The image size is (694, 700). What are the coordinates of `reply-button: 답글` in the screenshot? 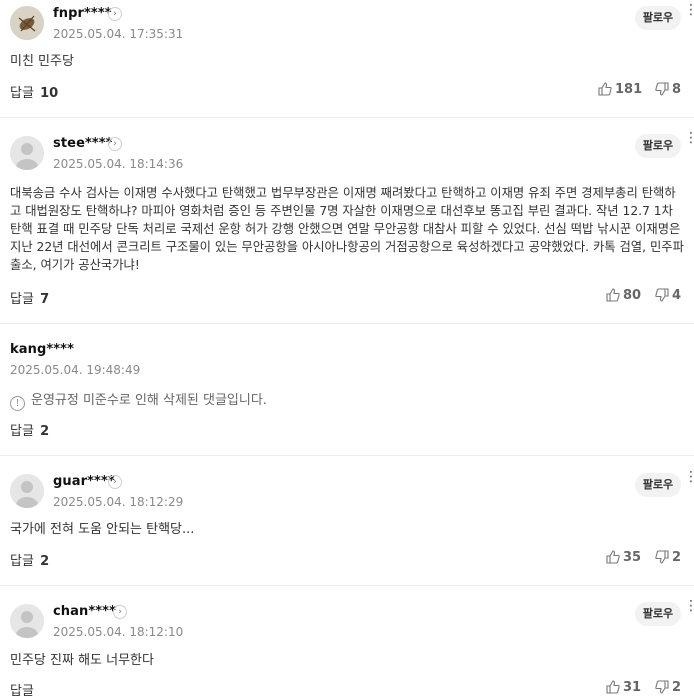 It's located at (22, 689).